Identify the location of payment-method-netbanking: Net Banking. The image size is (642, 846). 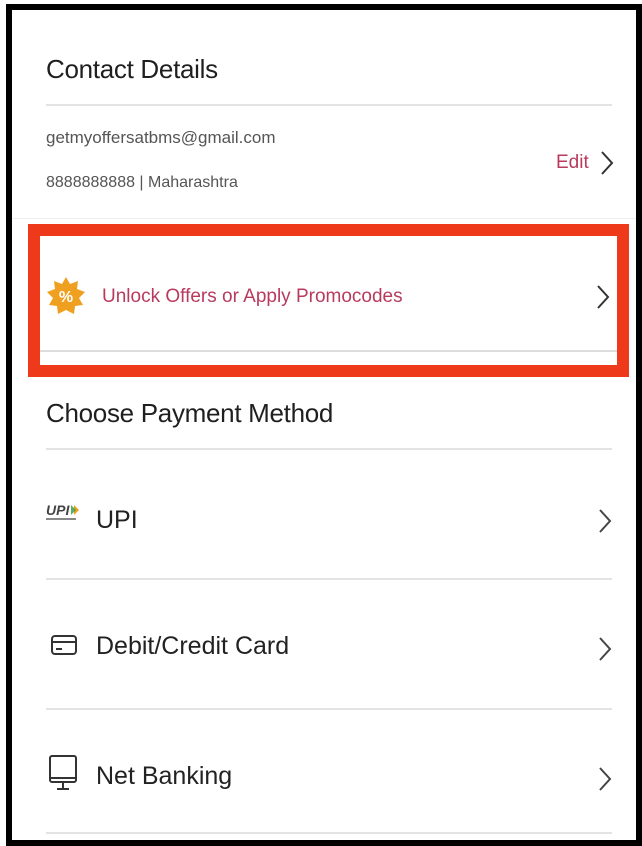
(329, 770).